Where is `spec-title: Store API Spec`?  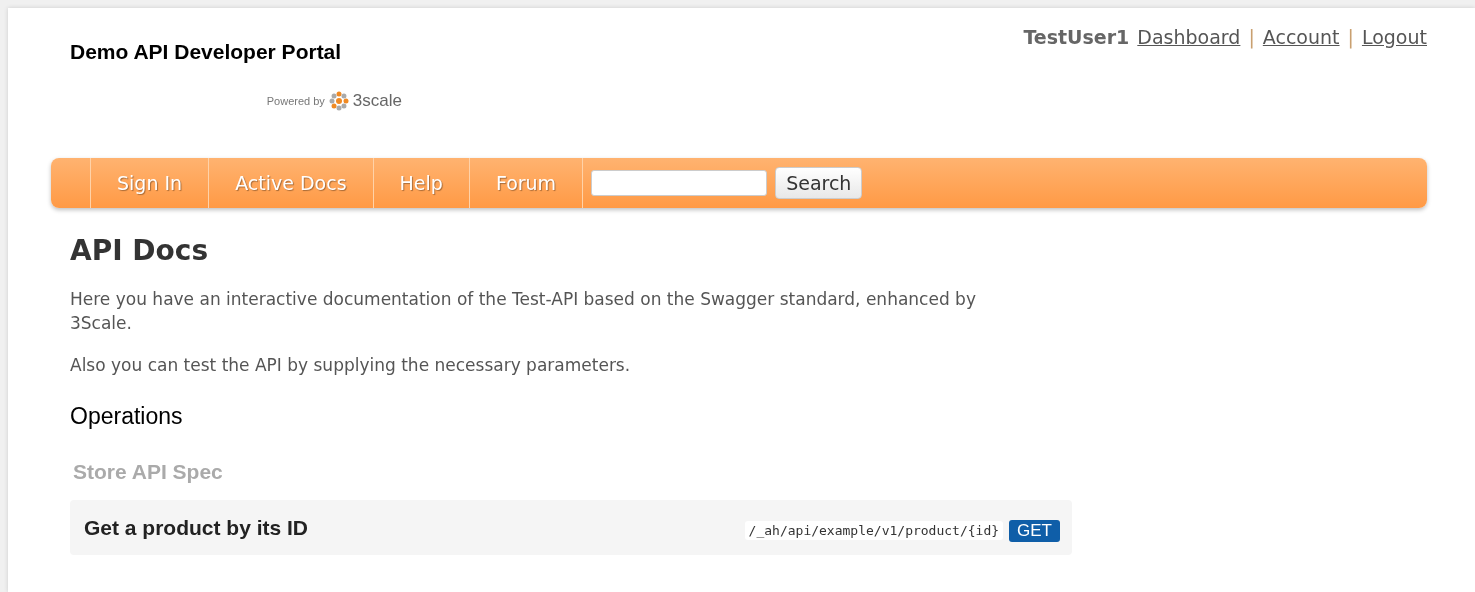
spec-title: Store API Spec is located at coordinates (148, 472).